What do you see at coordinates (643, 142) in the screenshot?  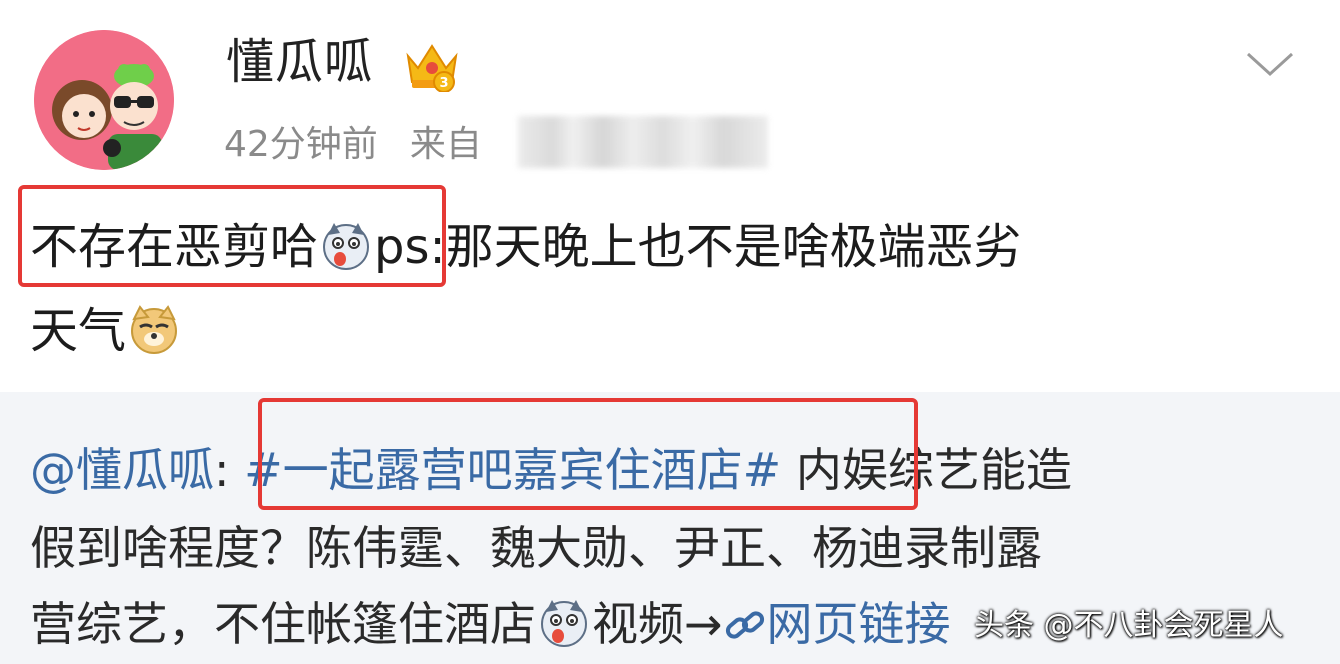 I see `blurred-source` at bounding box center [643, 142].